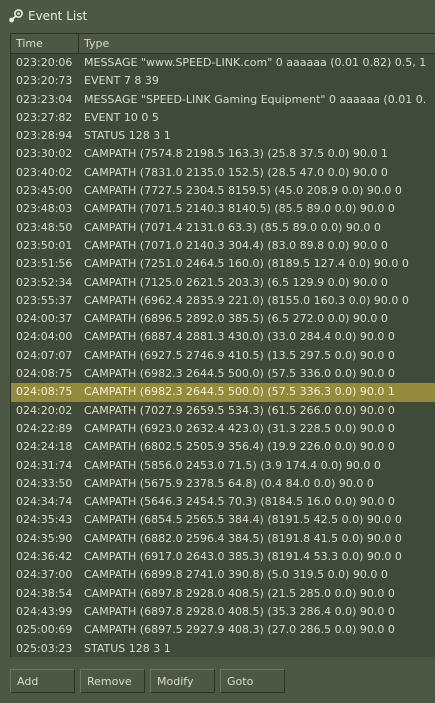 The height and width of the screenshot is (703, 435). Describe the element at coordinates (45, 43) in the screenshot. I see `column-header-time: Time` at that location.